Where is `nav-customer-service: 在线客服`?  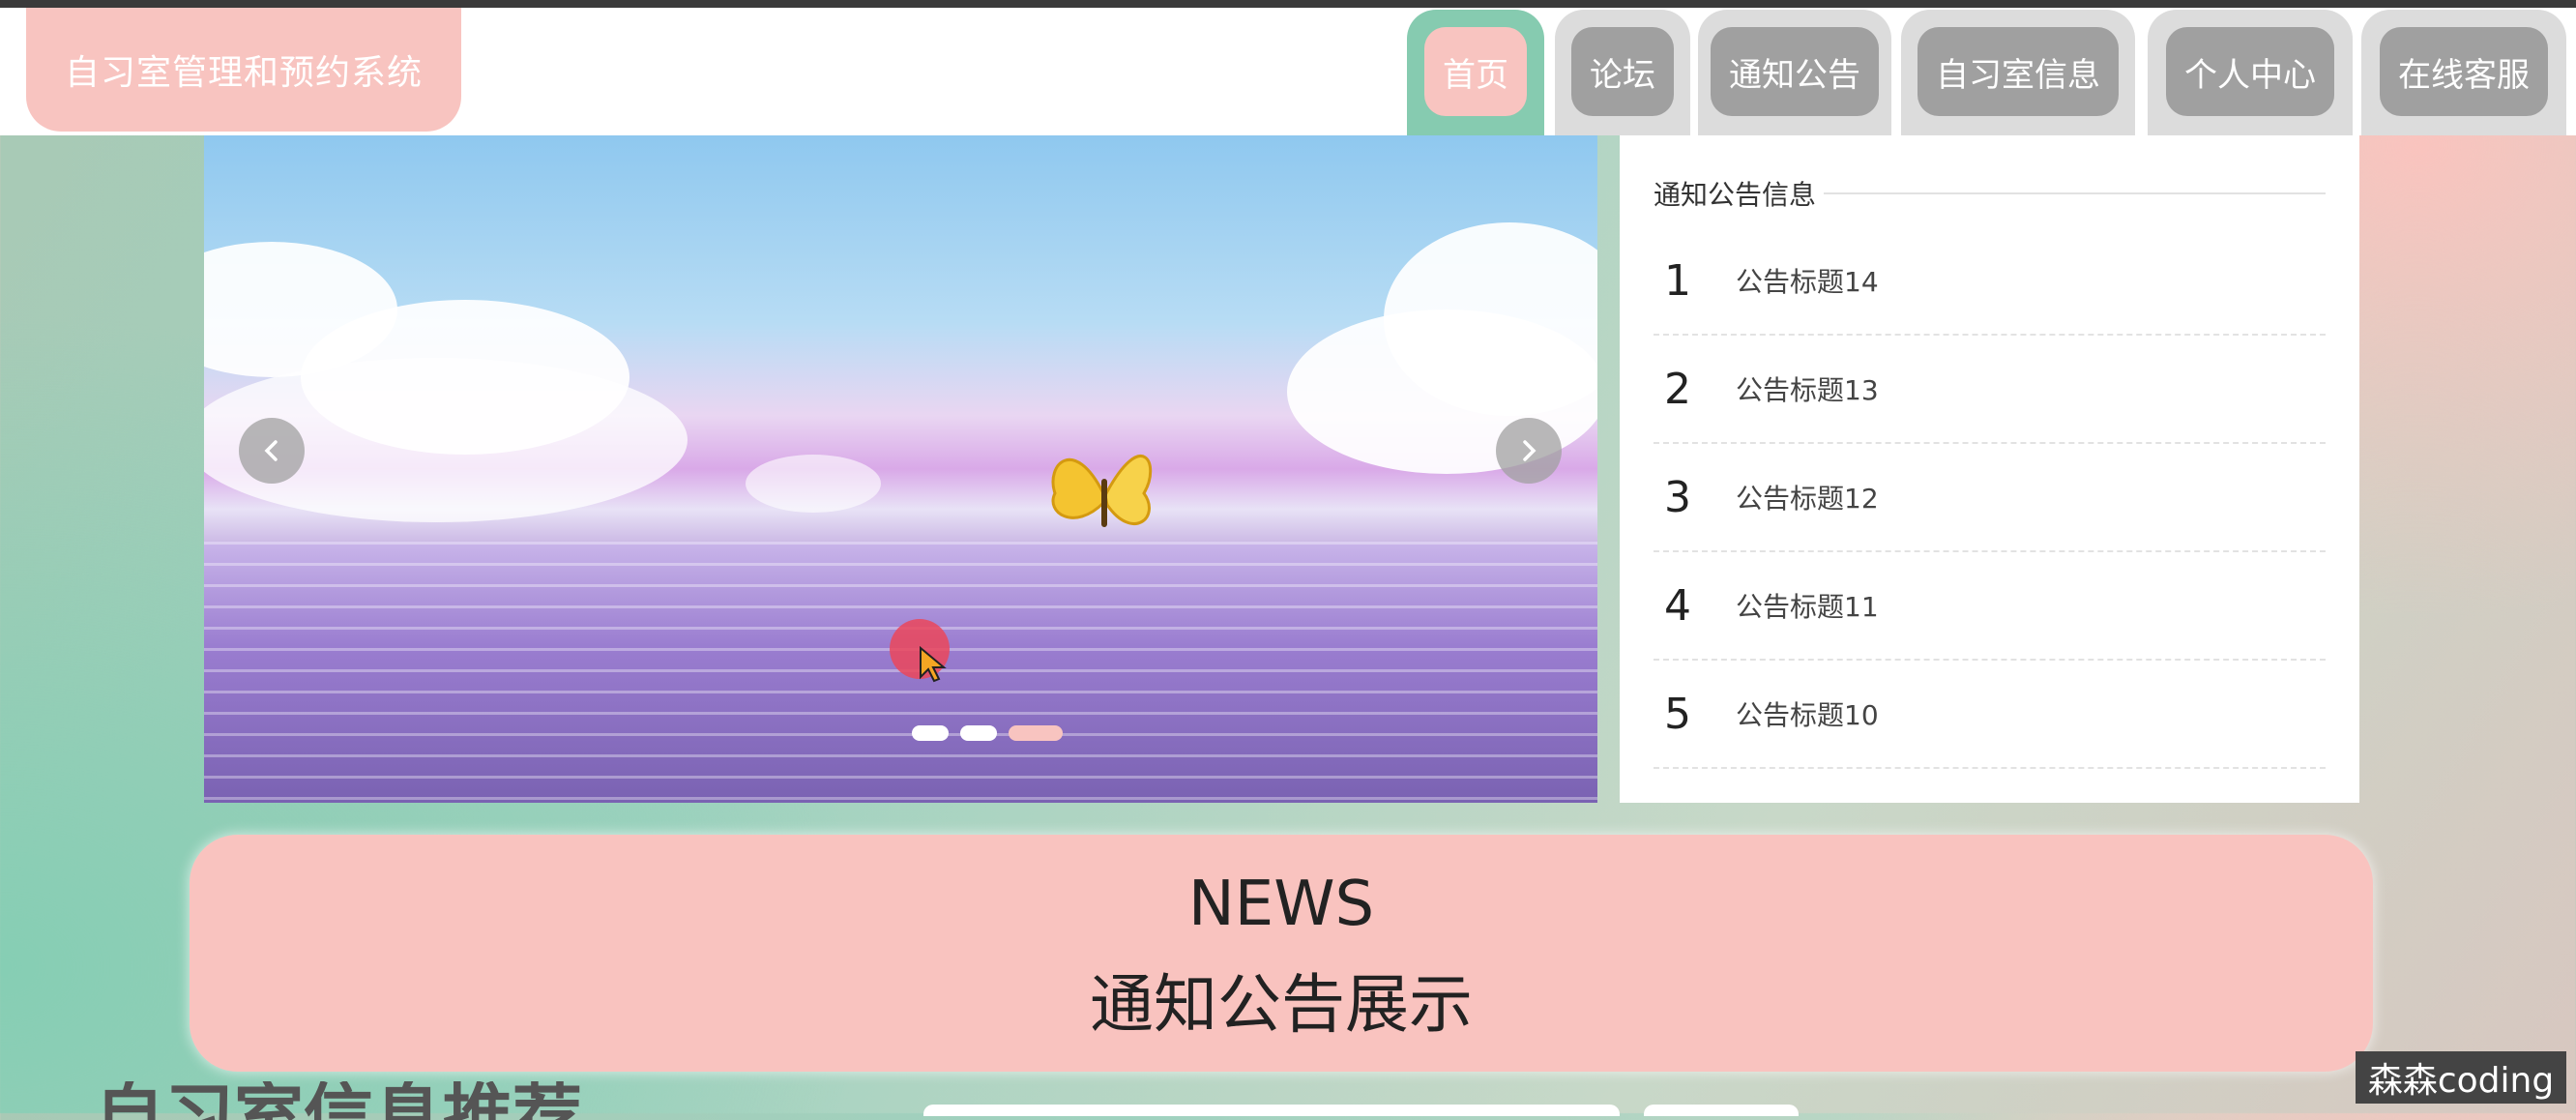 nav-customer-service: 在线客服 is located at coordinates (2463, 72).